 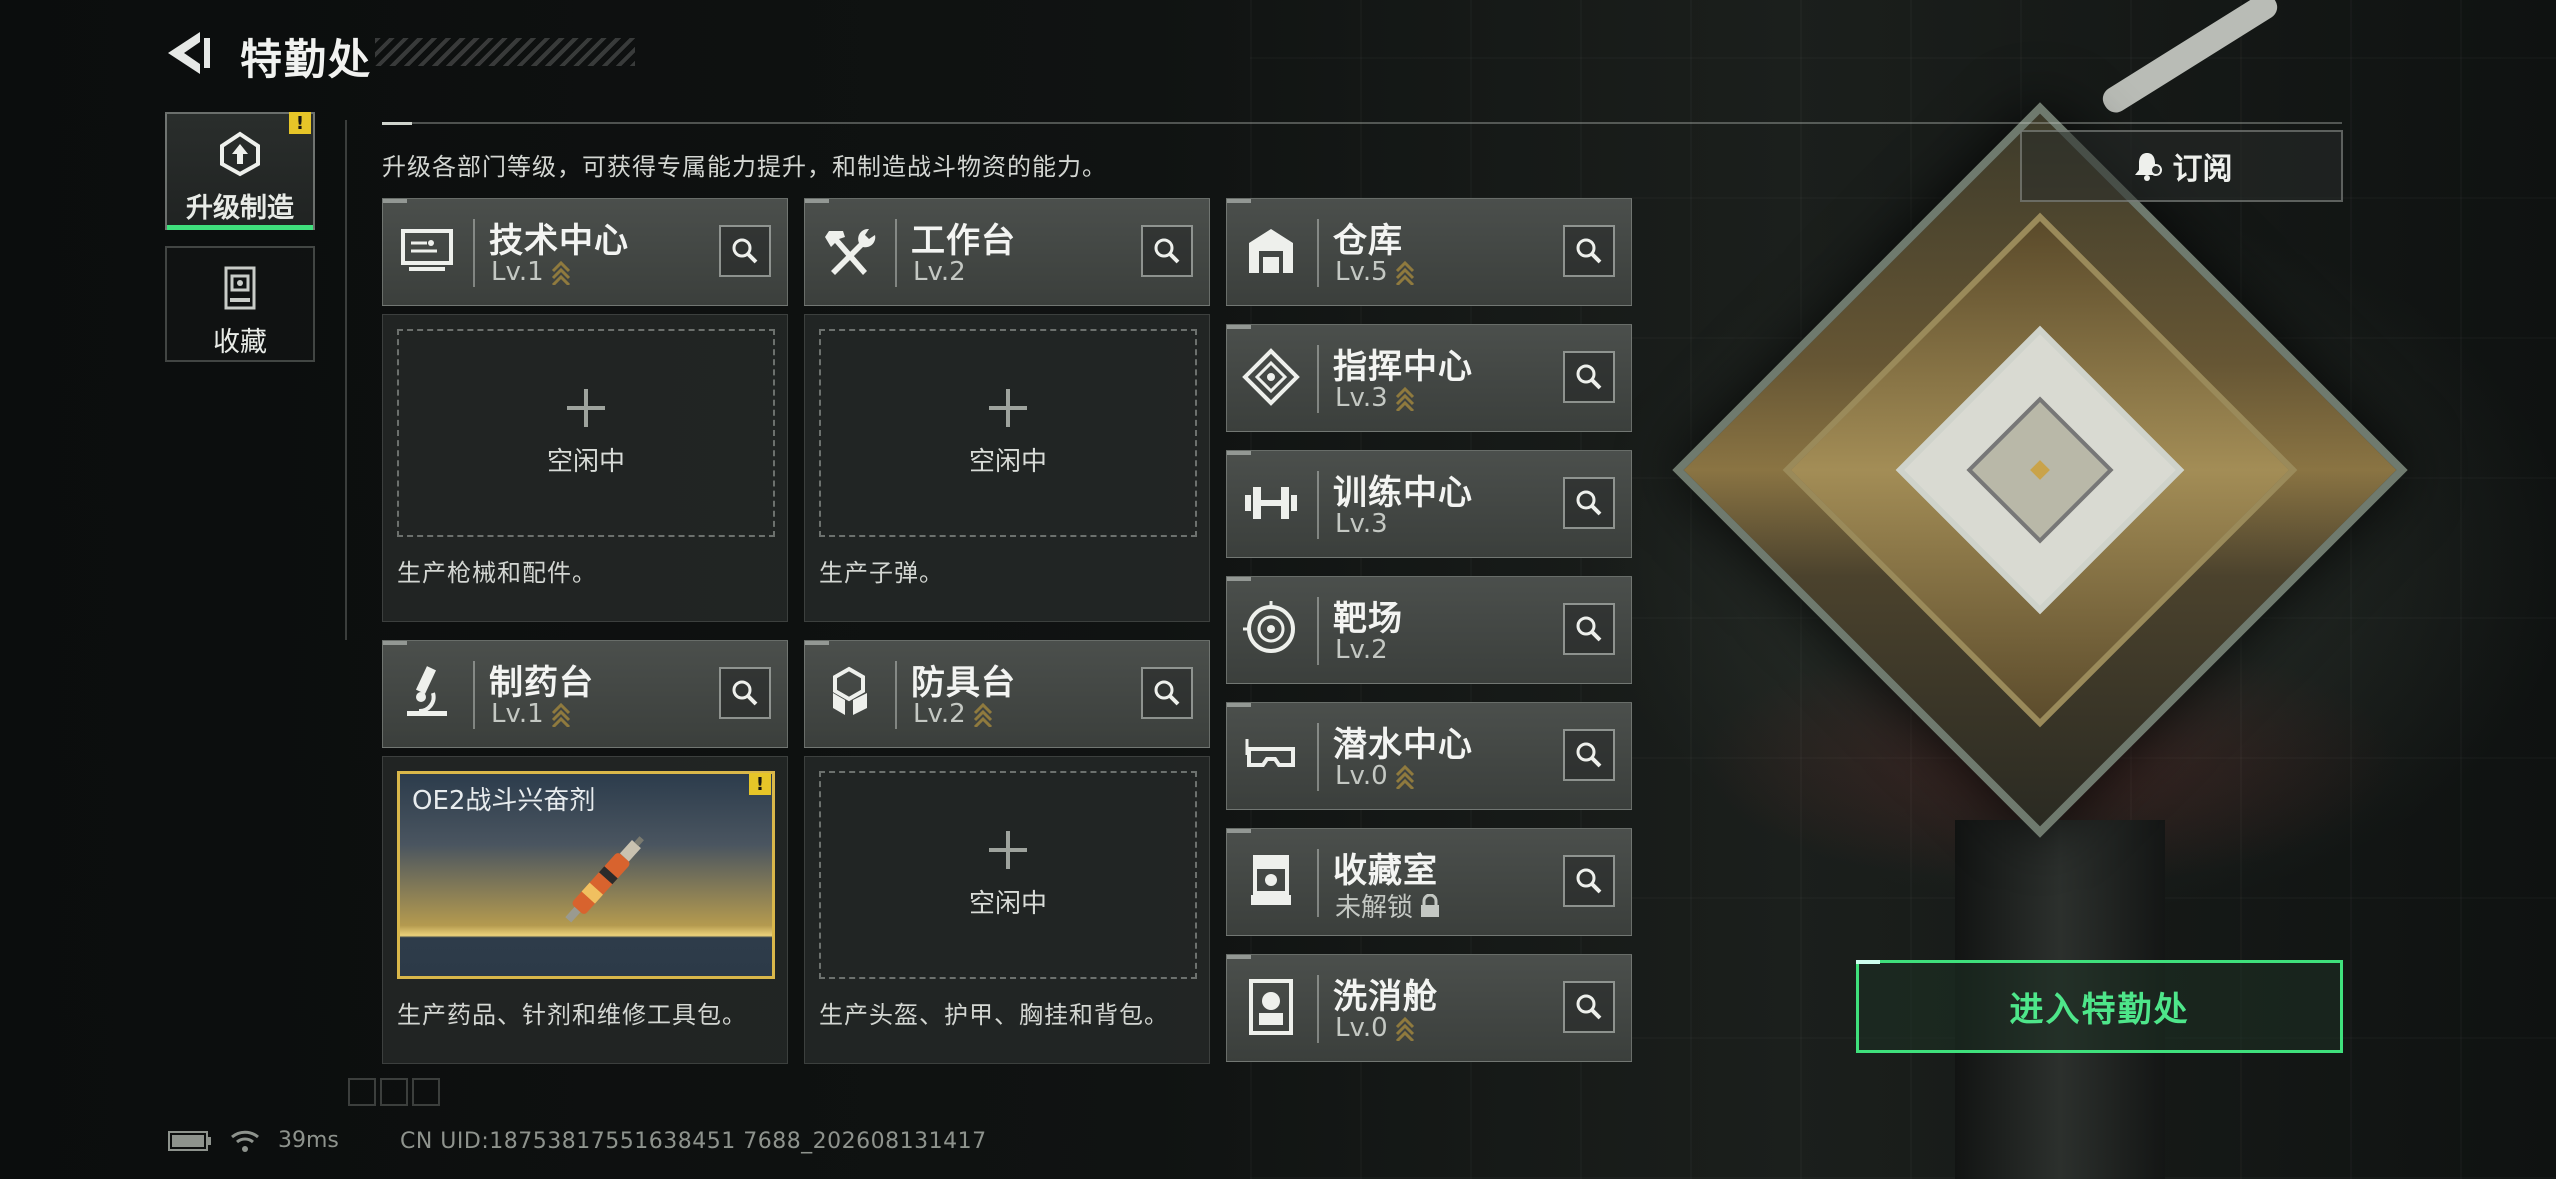 I want to click on display-case-icon, so click(x=1271, y=880).